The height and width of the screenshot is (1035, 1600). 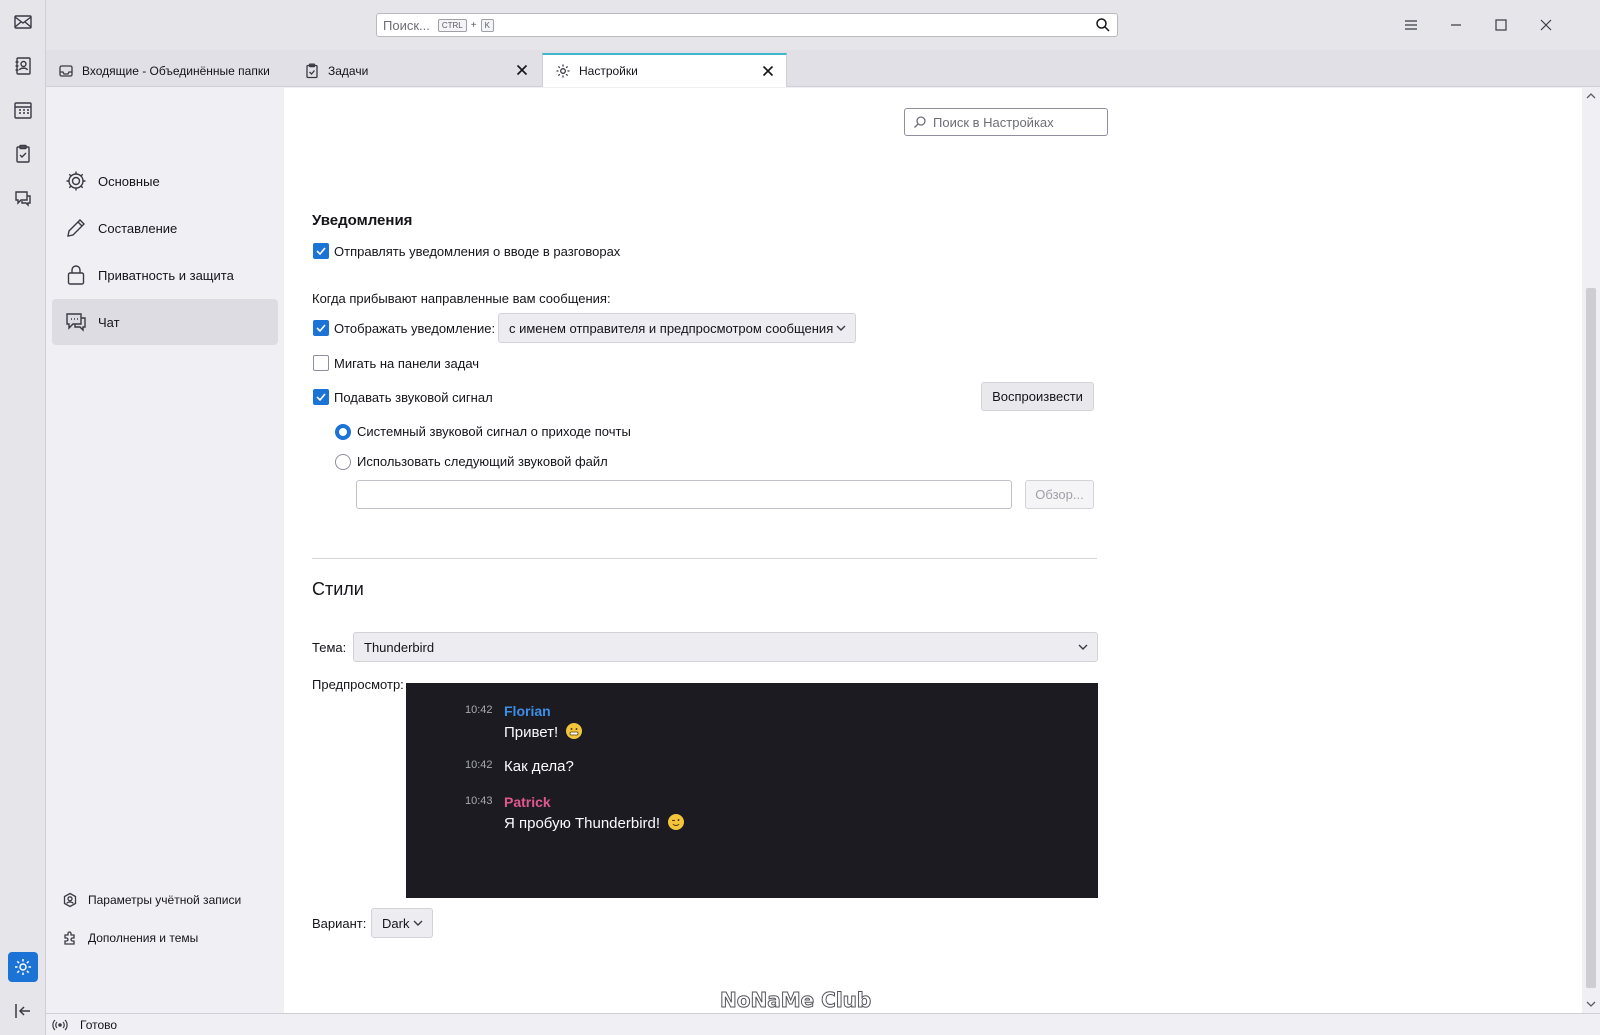 I want to click on scroll-up-icon, so click(x=1591, y=96).